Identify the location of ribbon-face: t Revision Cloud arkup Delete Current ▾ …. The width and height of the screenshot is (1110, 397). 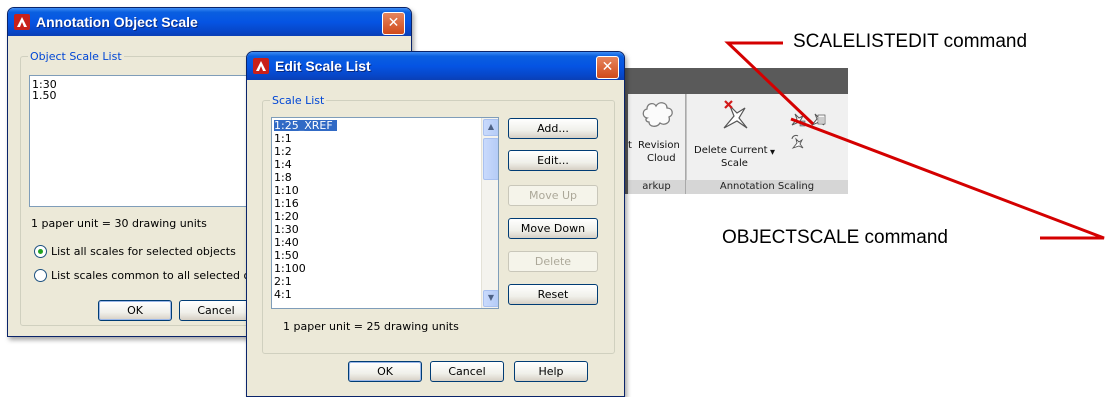
(738, 144).